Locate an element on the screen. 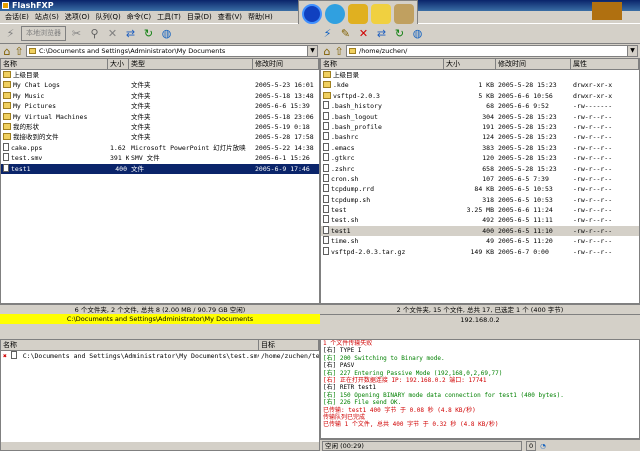 This screenshot has height=451, width=640. menu-item: 会话(E) is located at coordinates (17, 17).